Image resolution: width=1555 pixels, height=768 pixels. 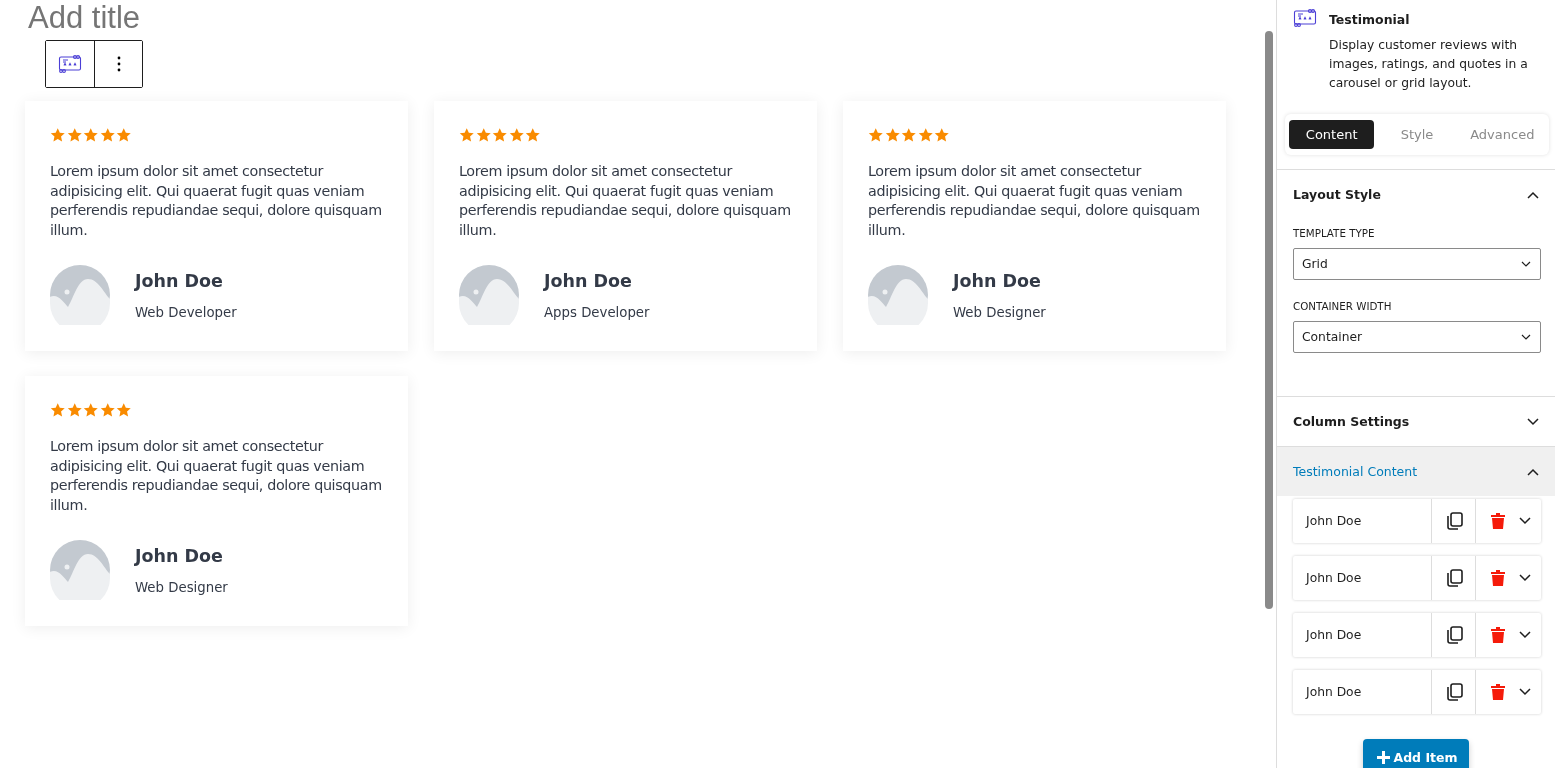 I want to click on post-title-placeholder: Add title, so click(x=84, y=18).